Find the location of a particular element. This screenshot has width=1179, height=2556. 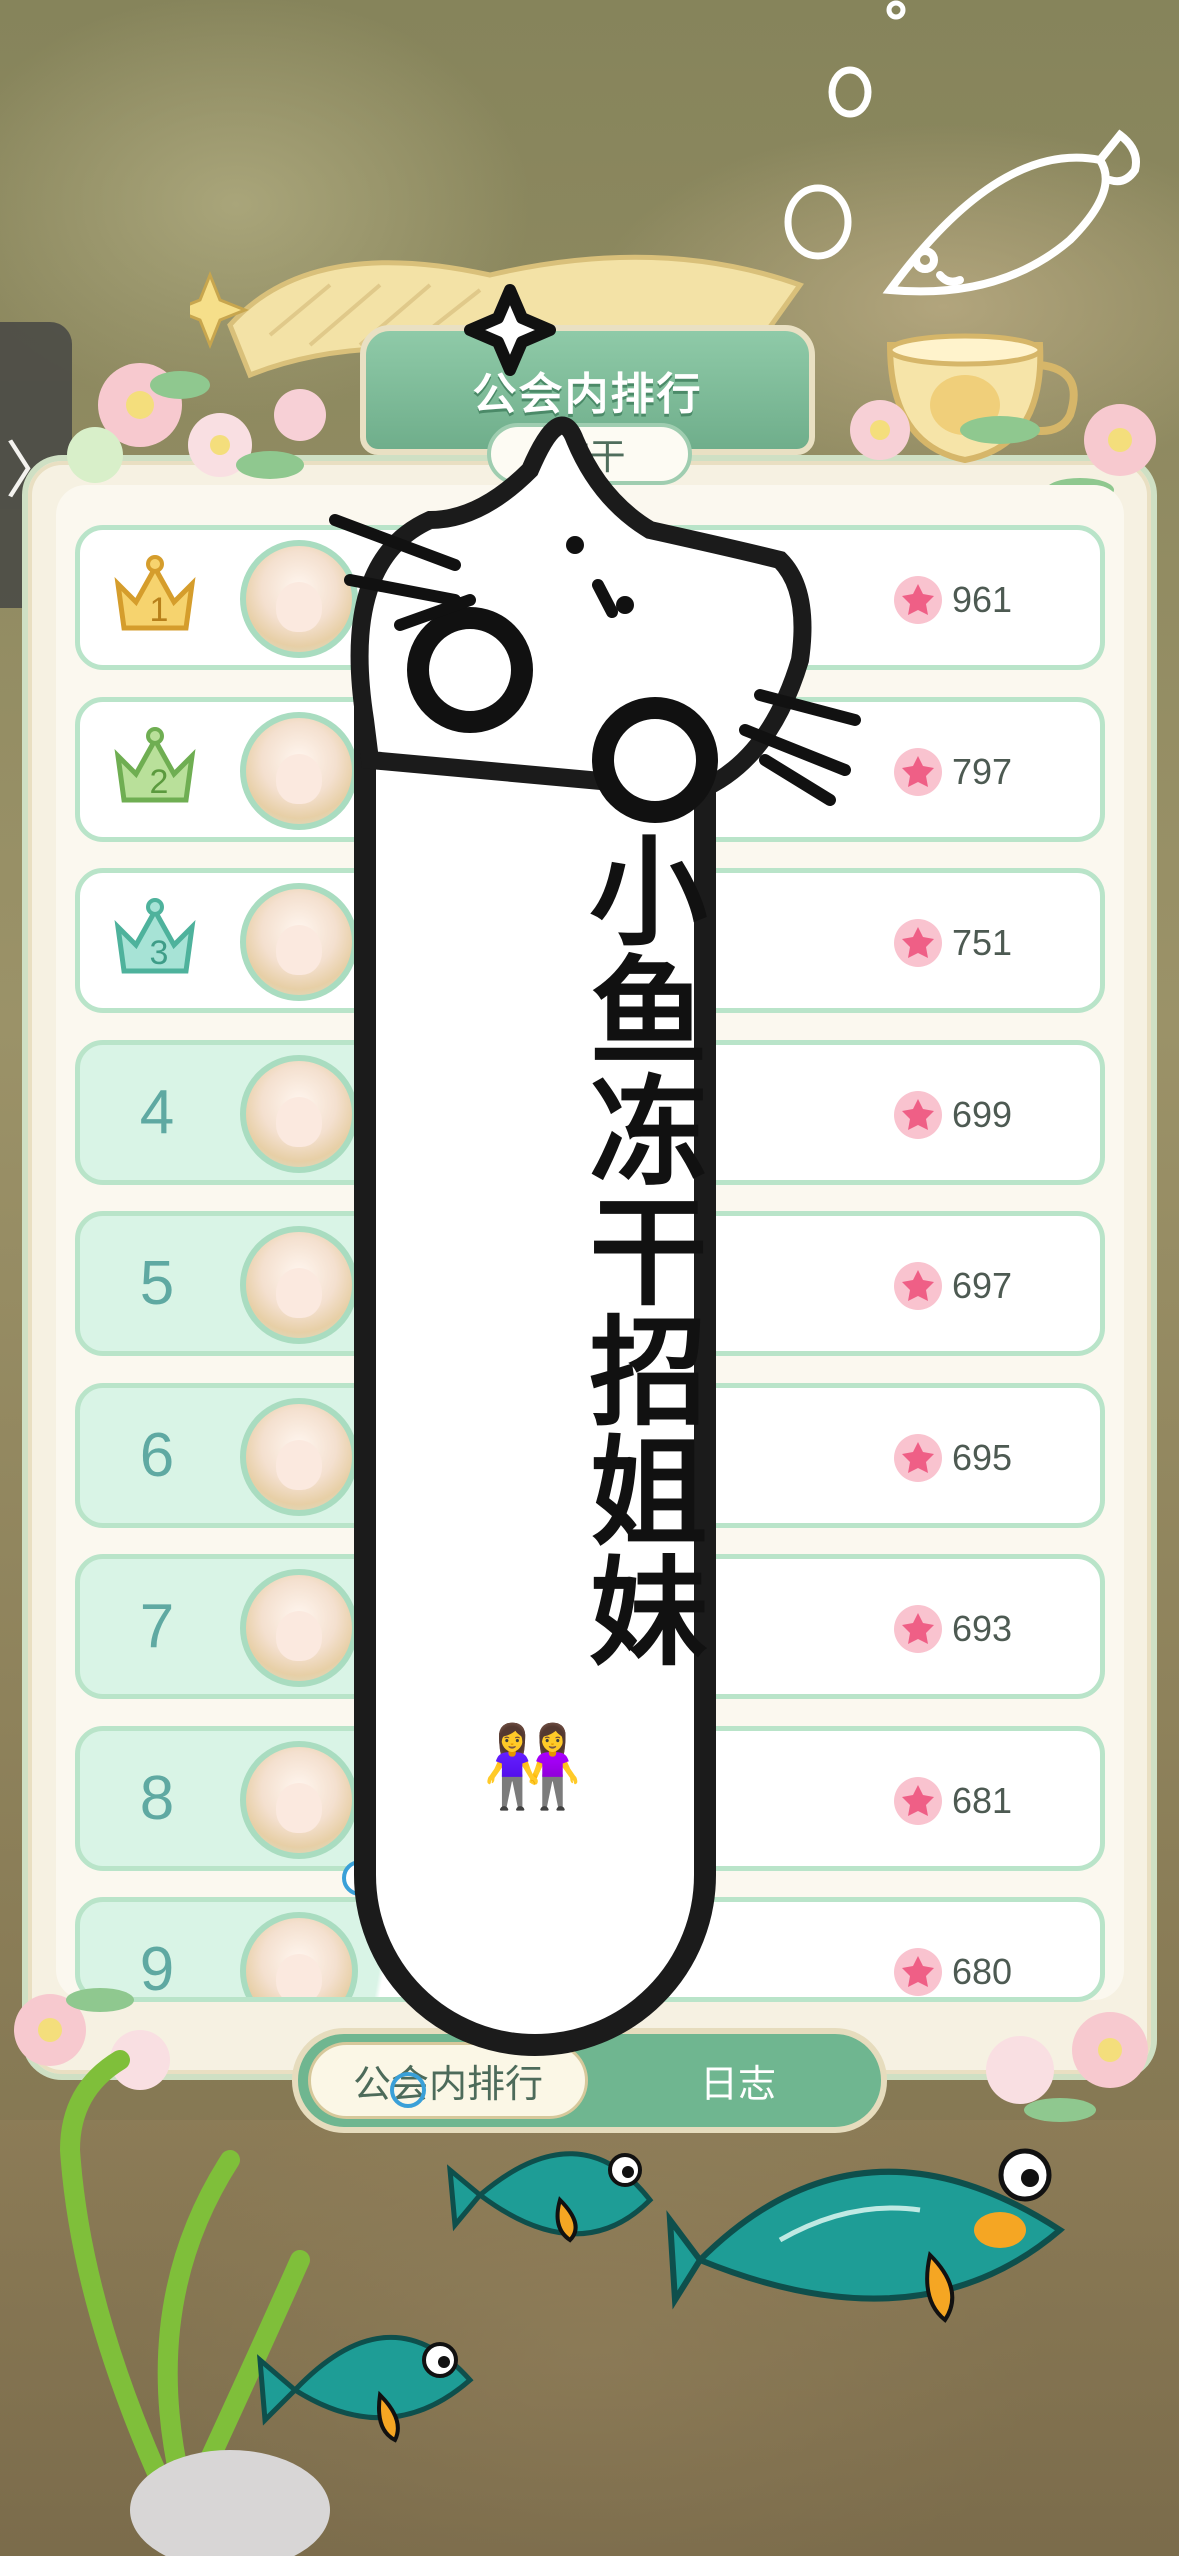

sisters-emoji: 👭 is located at coordinates (532, 1766).